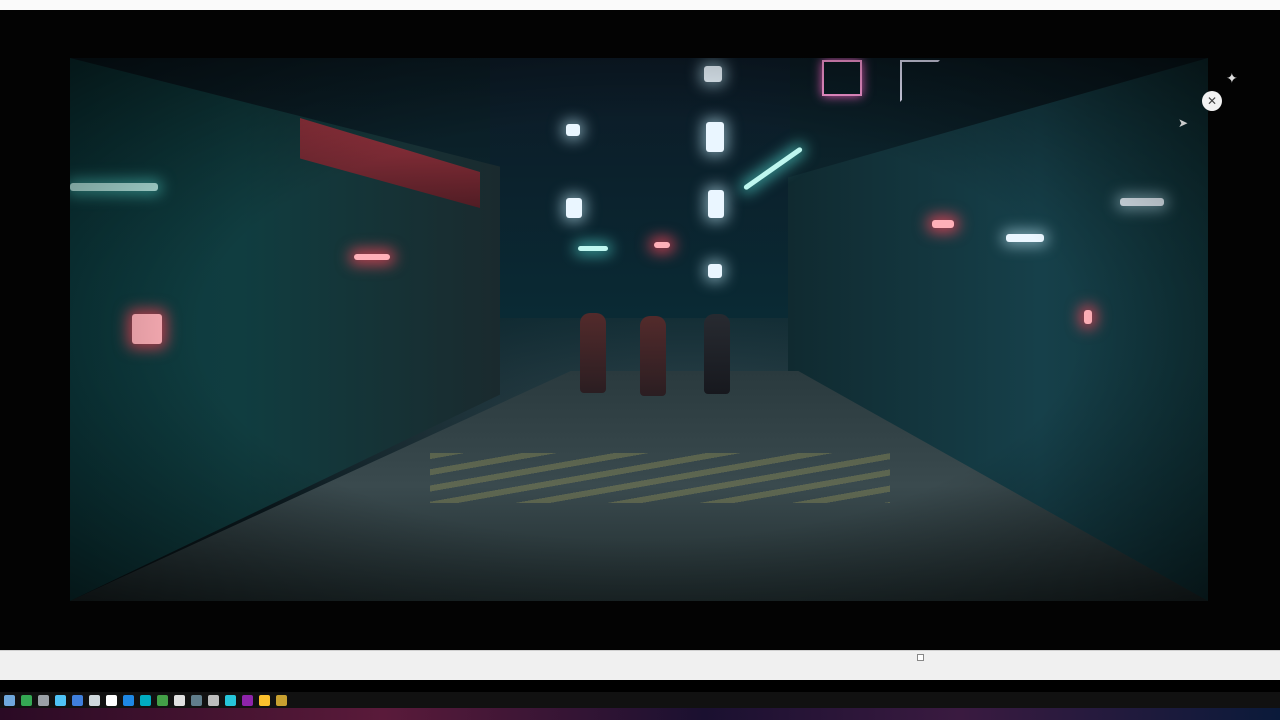  I want to click on start-icon, so click(9, 700).